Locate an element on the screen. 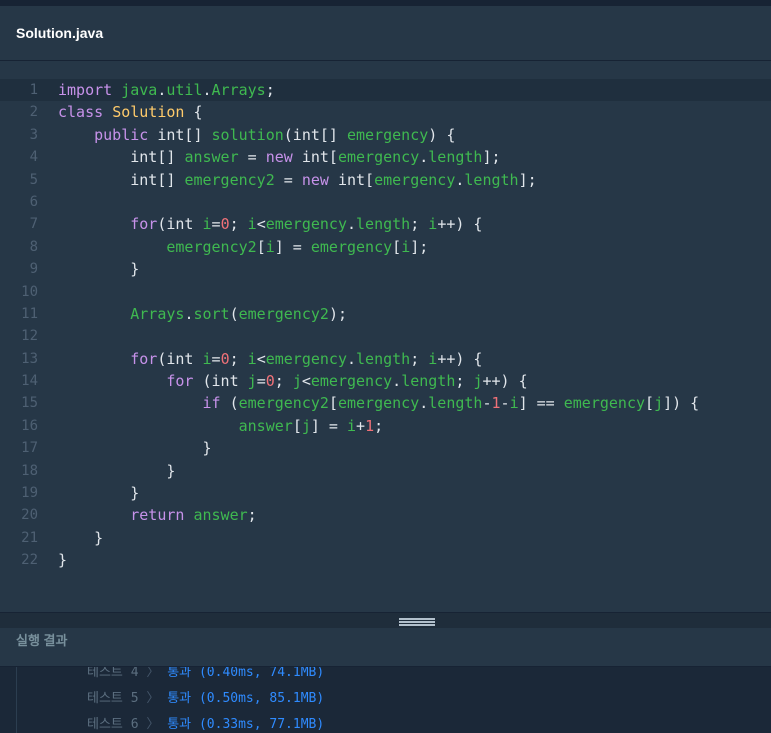 The image size is (771, 733). code-token: (int is located at coordinates (180, 358).